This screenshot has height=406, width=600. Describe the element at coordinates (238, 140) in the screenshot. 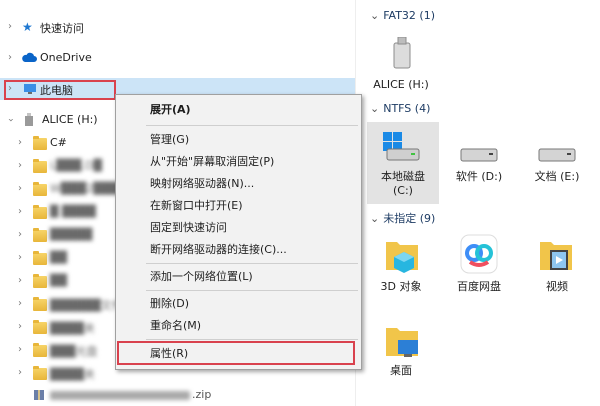

I see `menu-item-manage: 管理(G)` at that location.